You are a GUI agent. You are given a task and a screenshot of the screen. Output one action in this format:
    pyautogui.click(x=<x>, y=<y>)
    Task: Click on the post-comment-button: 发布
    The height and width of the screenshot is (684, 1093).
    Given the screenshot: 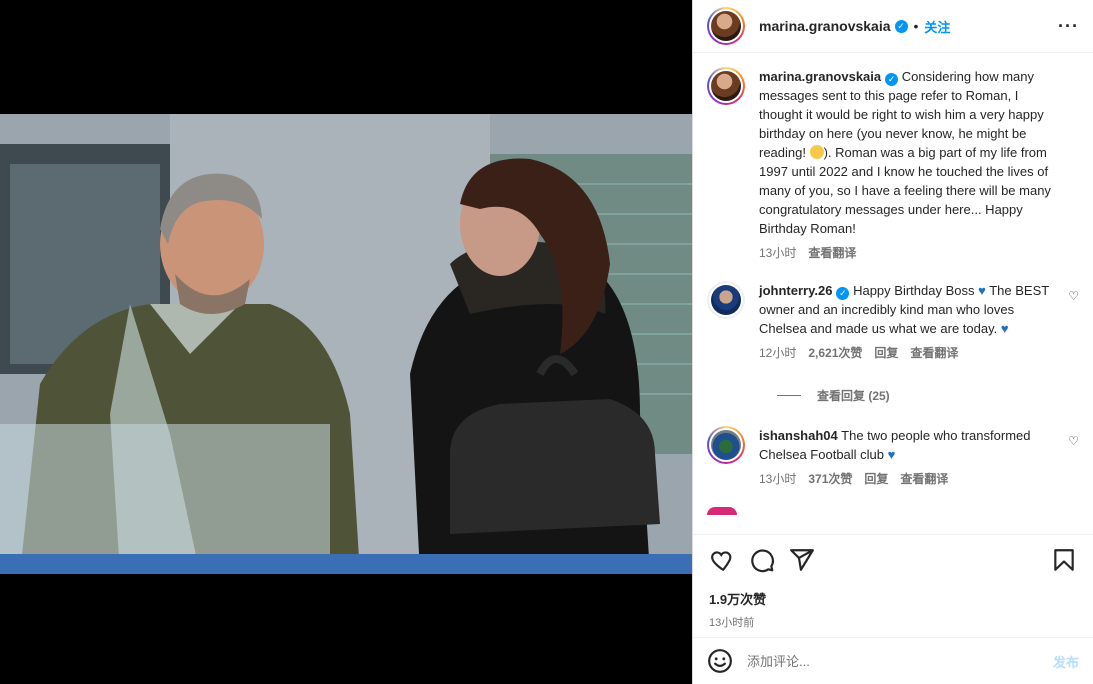 What is the action you would take?
    pyautogui.click(x=1066, y=661)
    